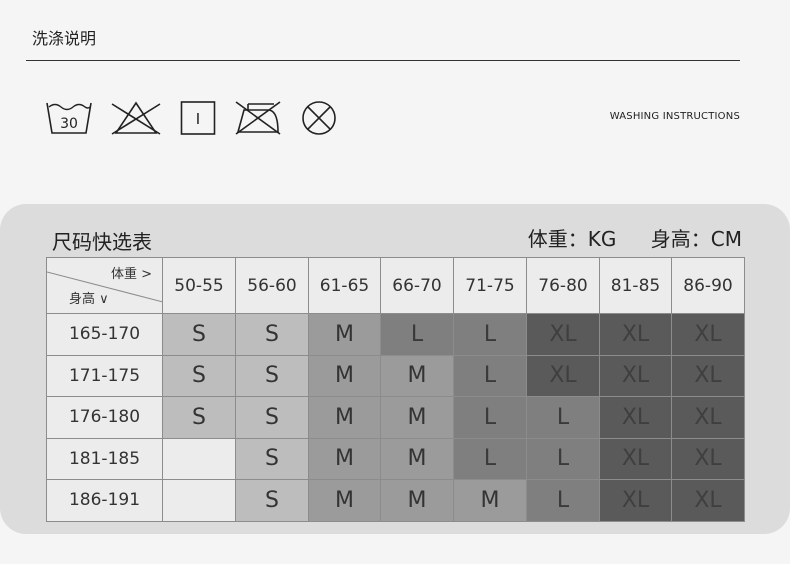  What do you see at coordinates (319, 118) in the screenshot?
I see `no-dry-clean-icon` at bounding box center [319, 118].